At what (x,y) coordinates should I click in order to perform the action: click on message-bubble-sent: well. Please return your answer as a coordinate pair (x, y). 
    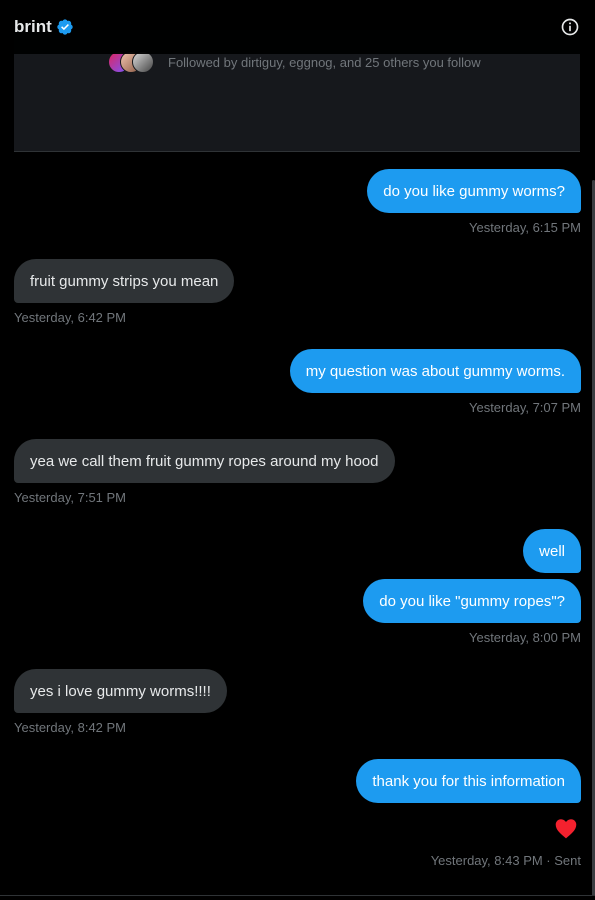
    Looking at the image, I should click on (552, 551).